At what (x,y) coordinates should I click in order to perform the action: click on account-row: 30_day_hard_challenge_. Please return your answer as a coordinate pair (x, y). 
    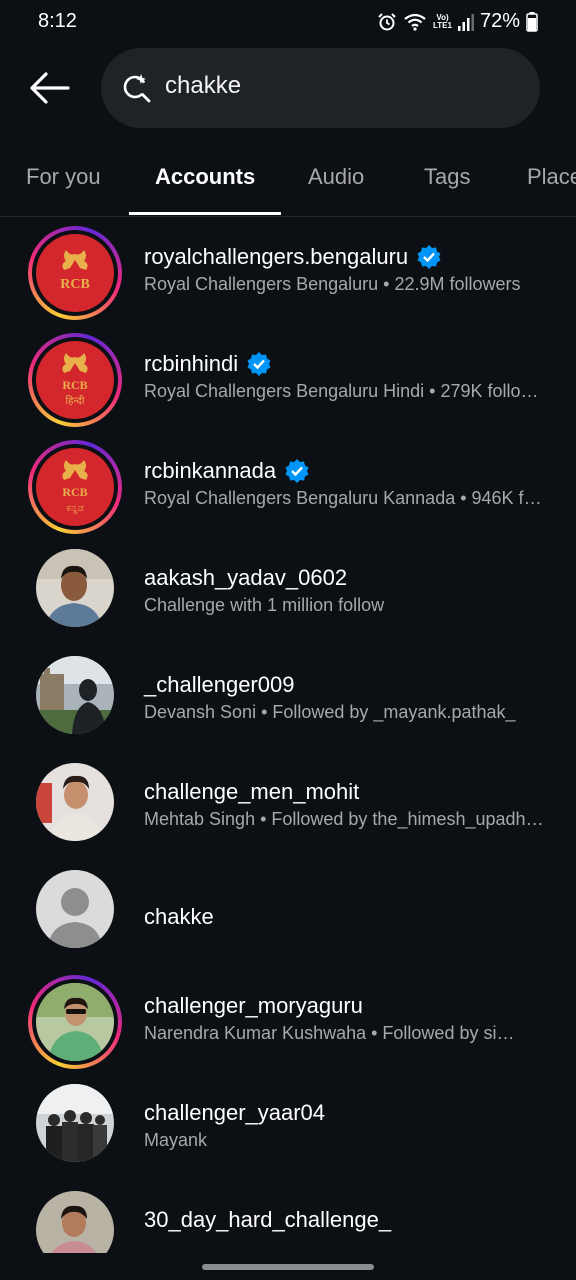
    Looking at the image, I should click on (288, 1217).